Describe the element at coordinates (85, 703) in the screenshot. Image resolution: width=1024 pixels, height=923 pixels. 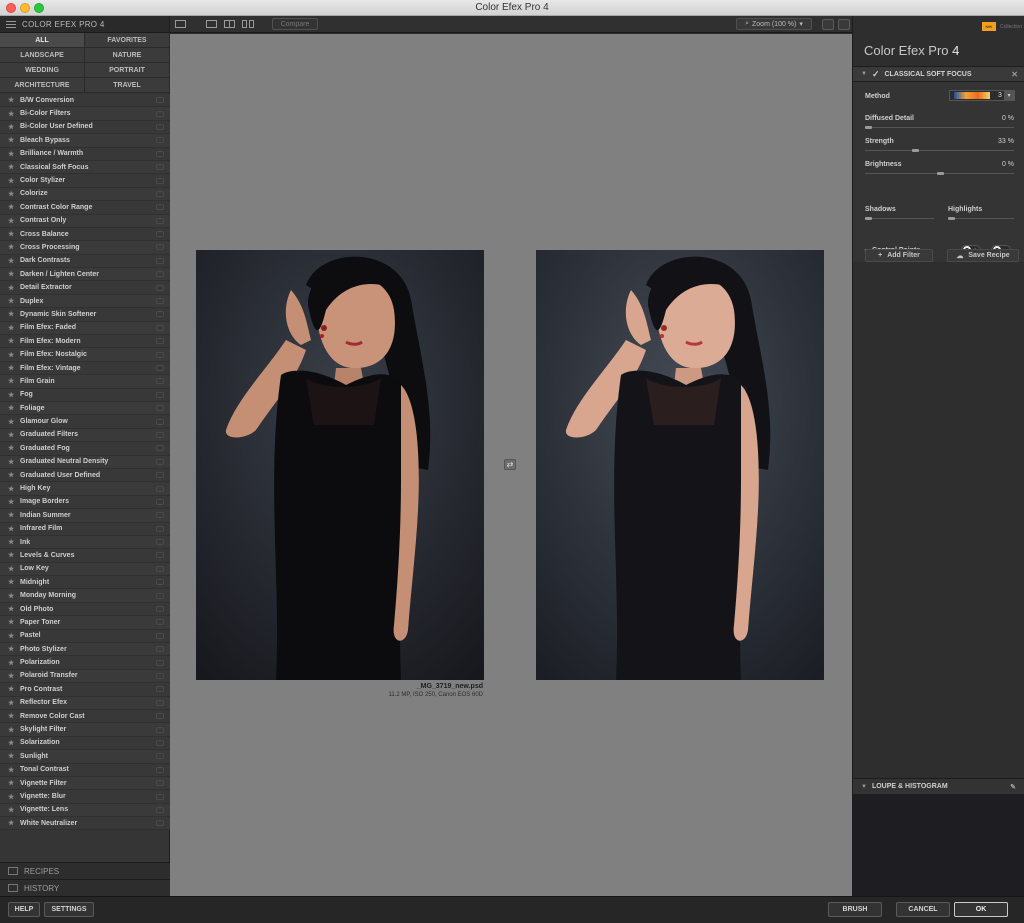
I see `filter-item: ★ Reflector Efex` at that location.